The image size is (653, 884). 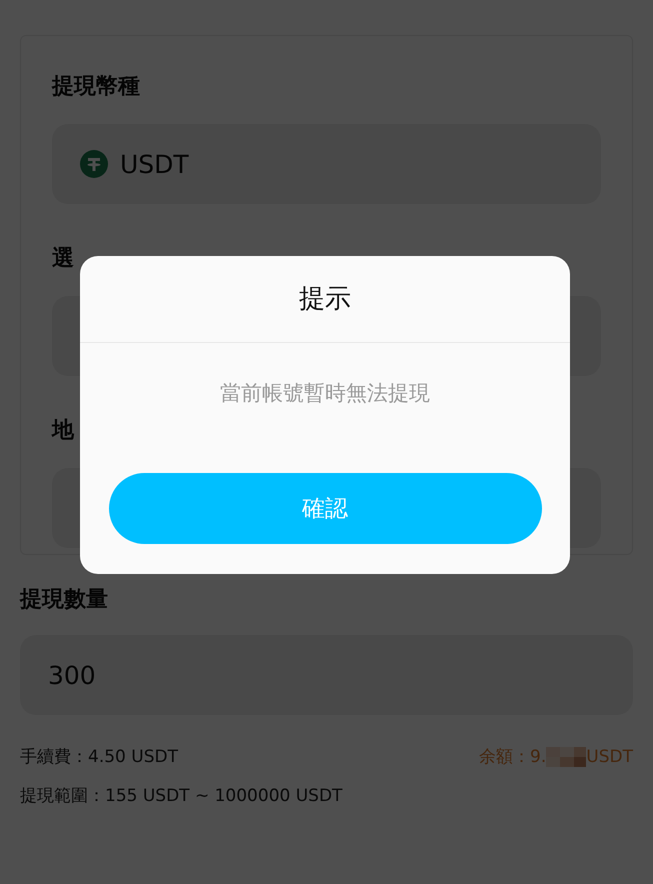 What do you see at coordinates (512, 757) in the screenshot?
I see `balance-text: 余額：9.` at bounding box center [512, 757].